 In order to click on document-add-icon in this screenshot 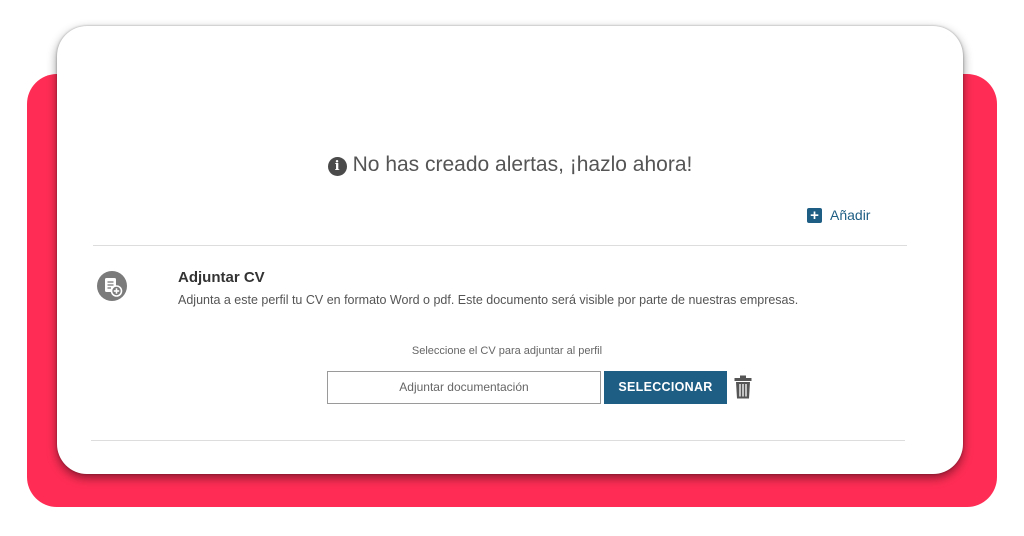, I will do `click(112, 286)`.